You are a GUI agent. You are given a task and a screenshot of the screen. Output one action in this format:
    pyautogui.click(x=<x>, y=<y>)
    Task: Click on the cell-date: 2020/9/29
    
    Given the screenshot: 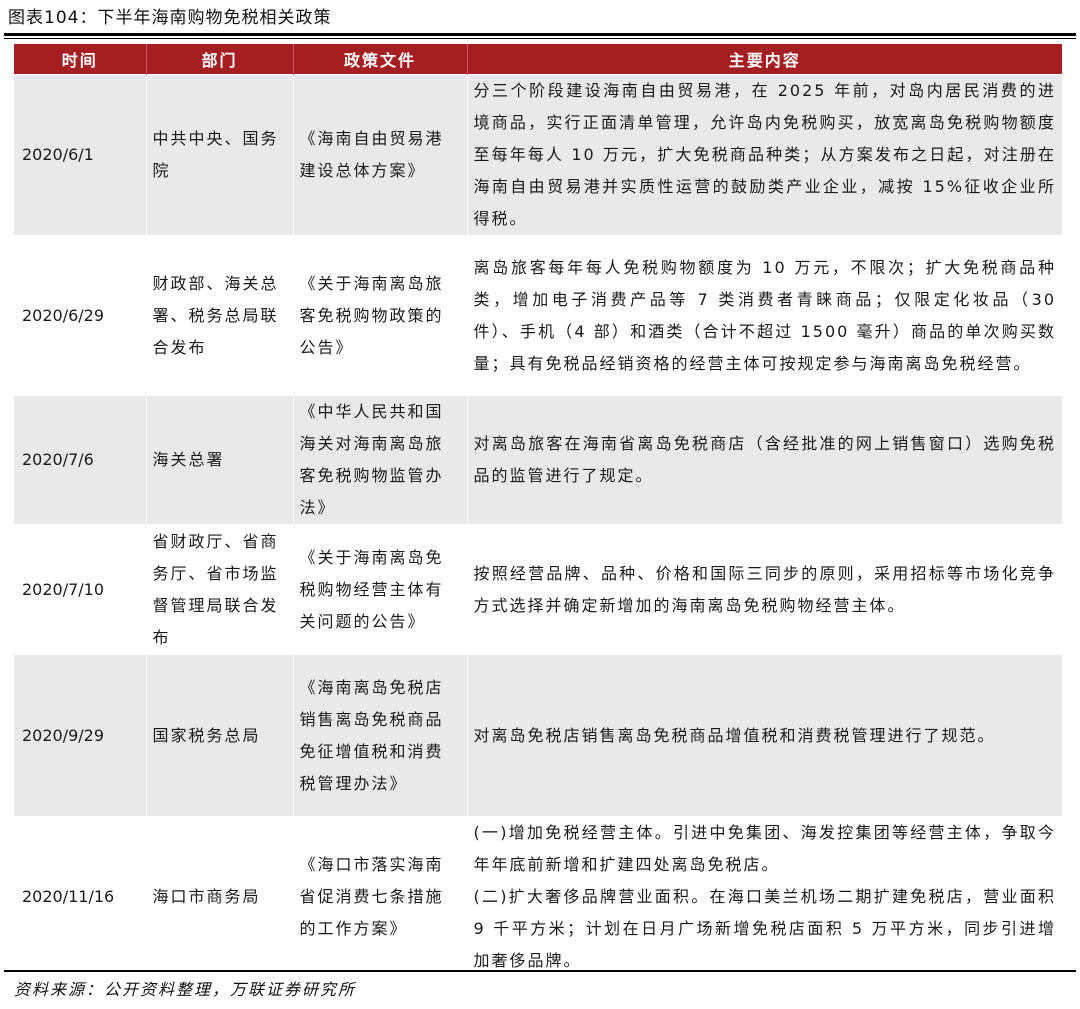 What is the action you would take?
    pyautogui.click(x=80, y=735)
    